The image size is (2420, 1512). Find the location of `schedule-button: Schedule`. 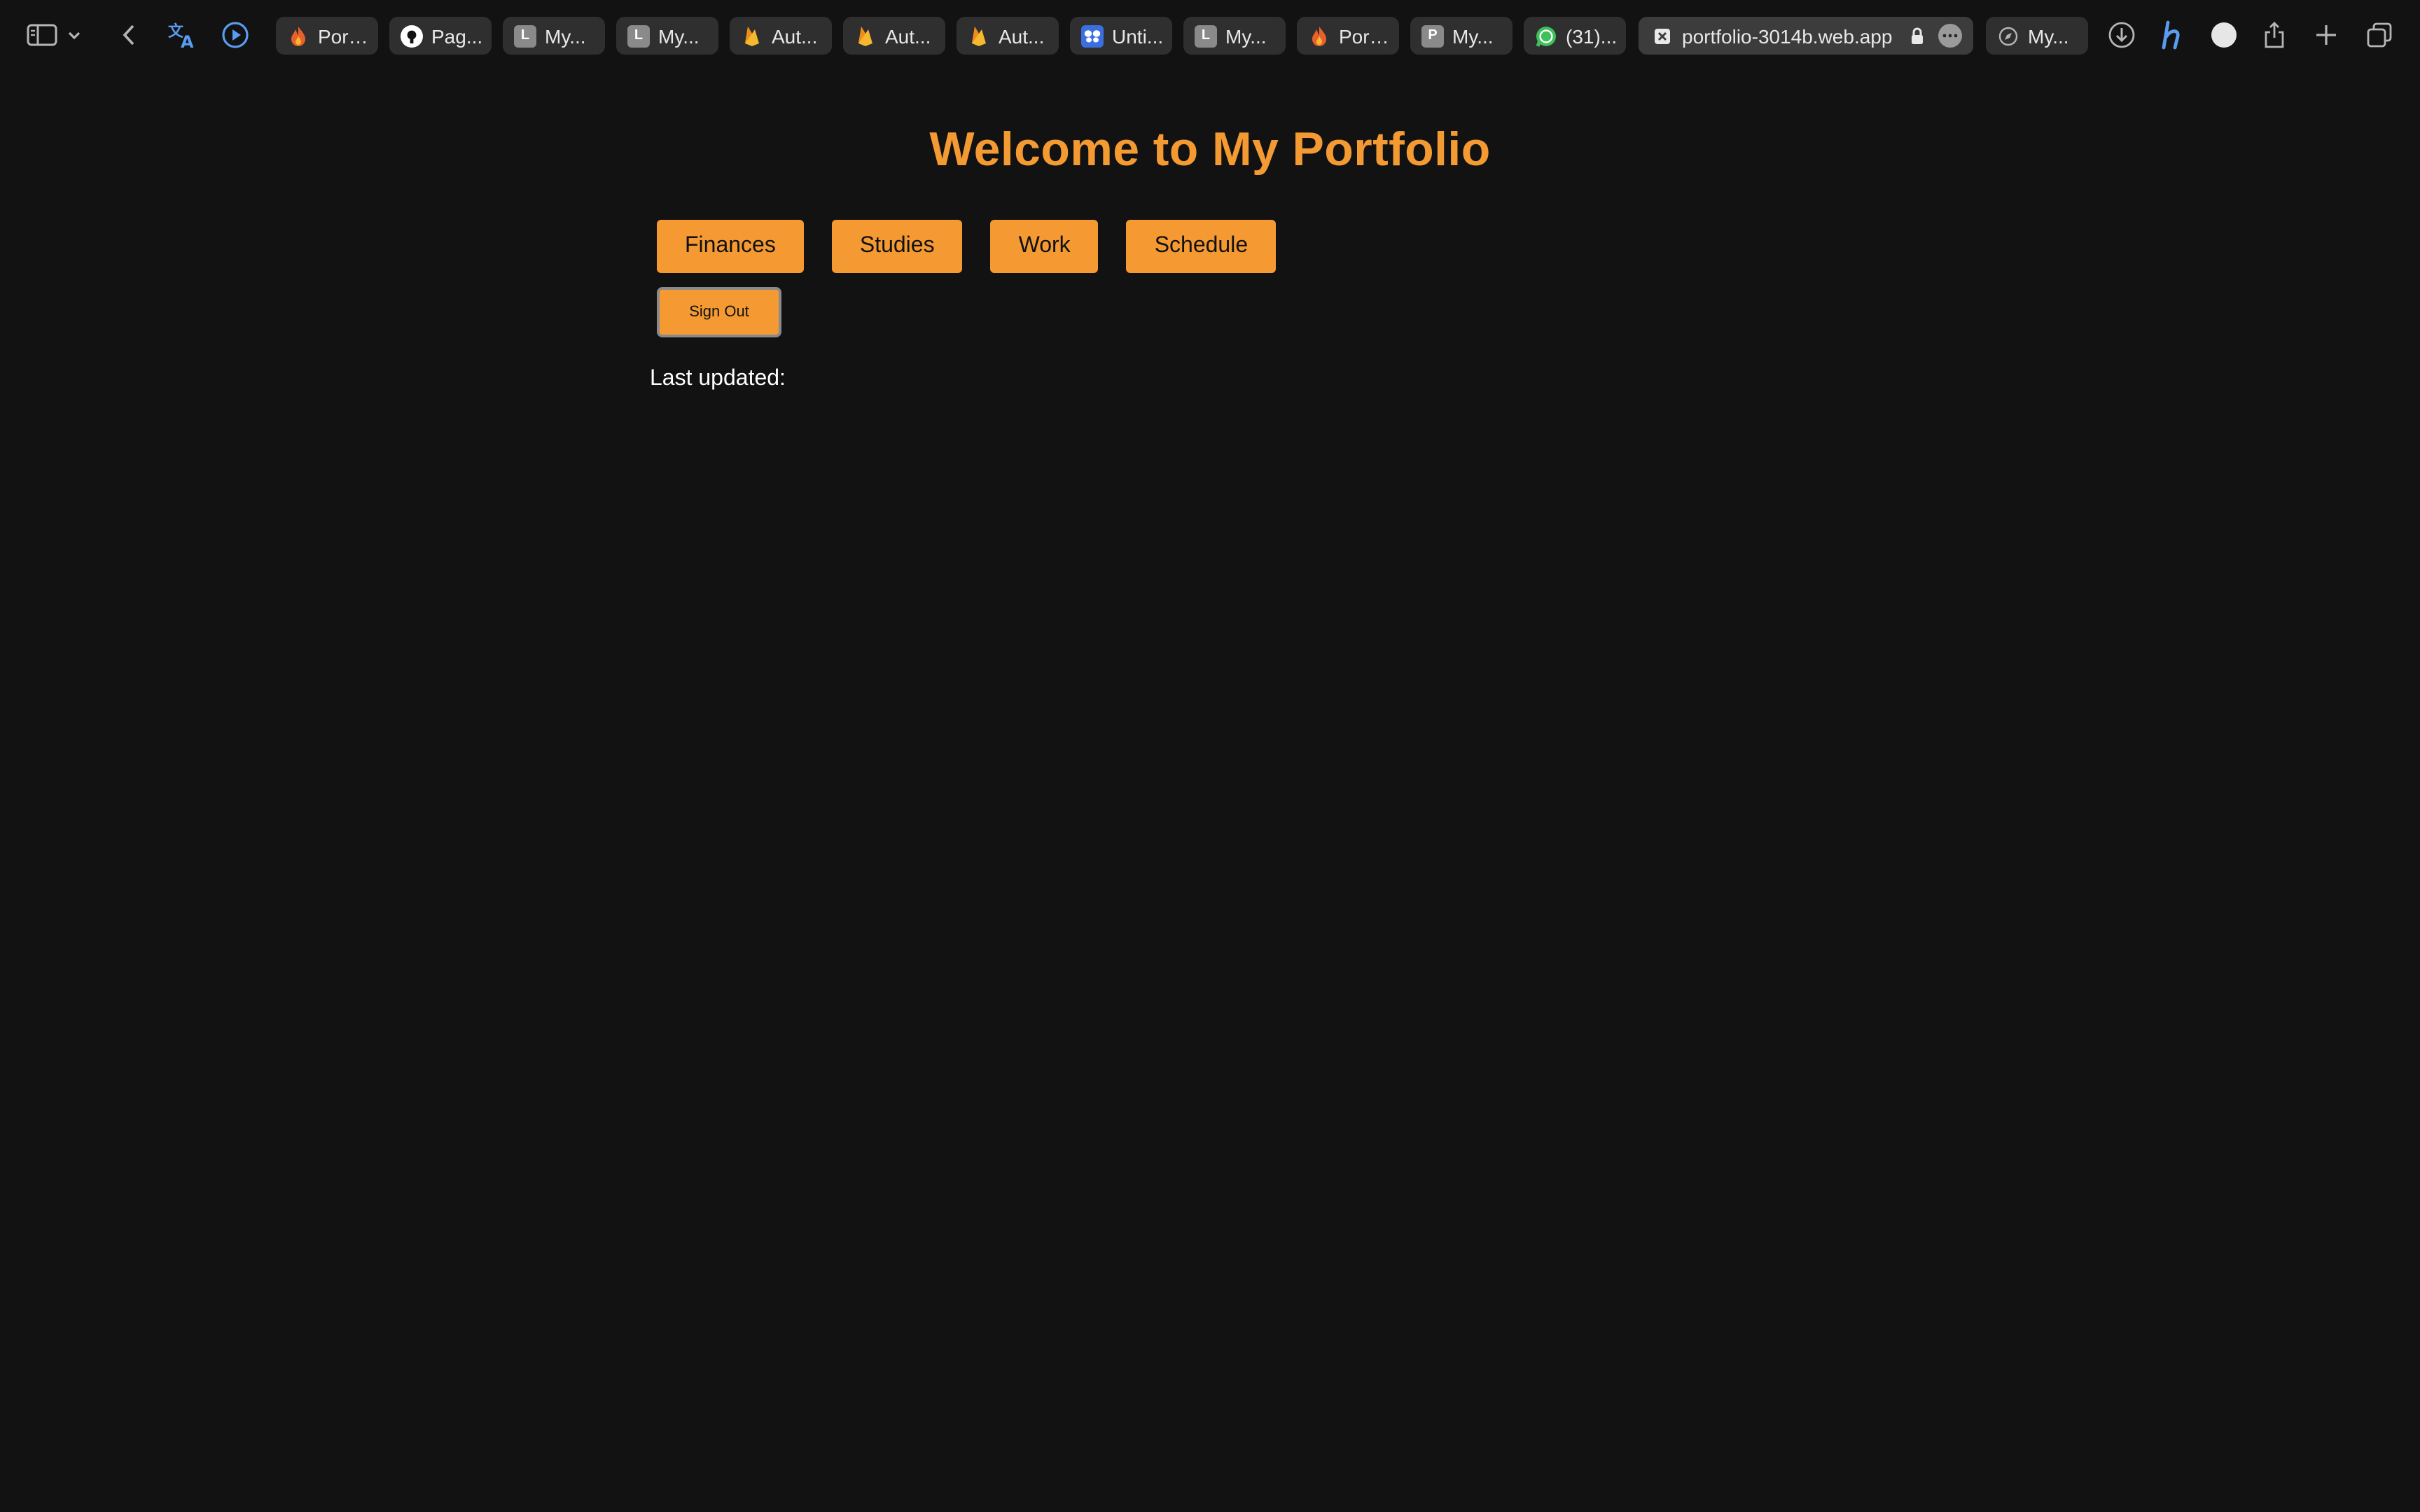

schedule-button: Schedule is located at coordinates (1201, 246).